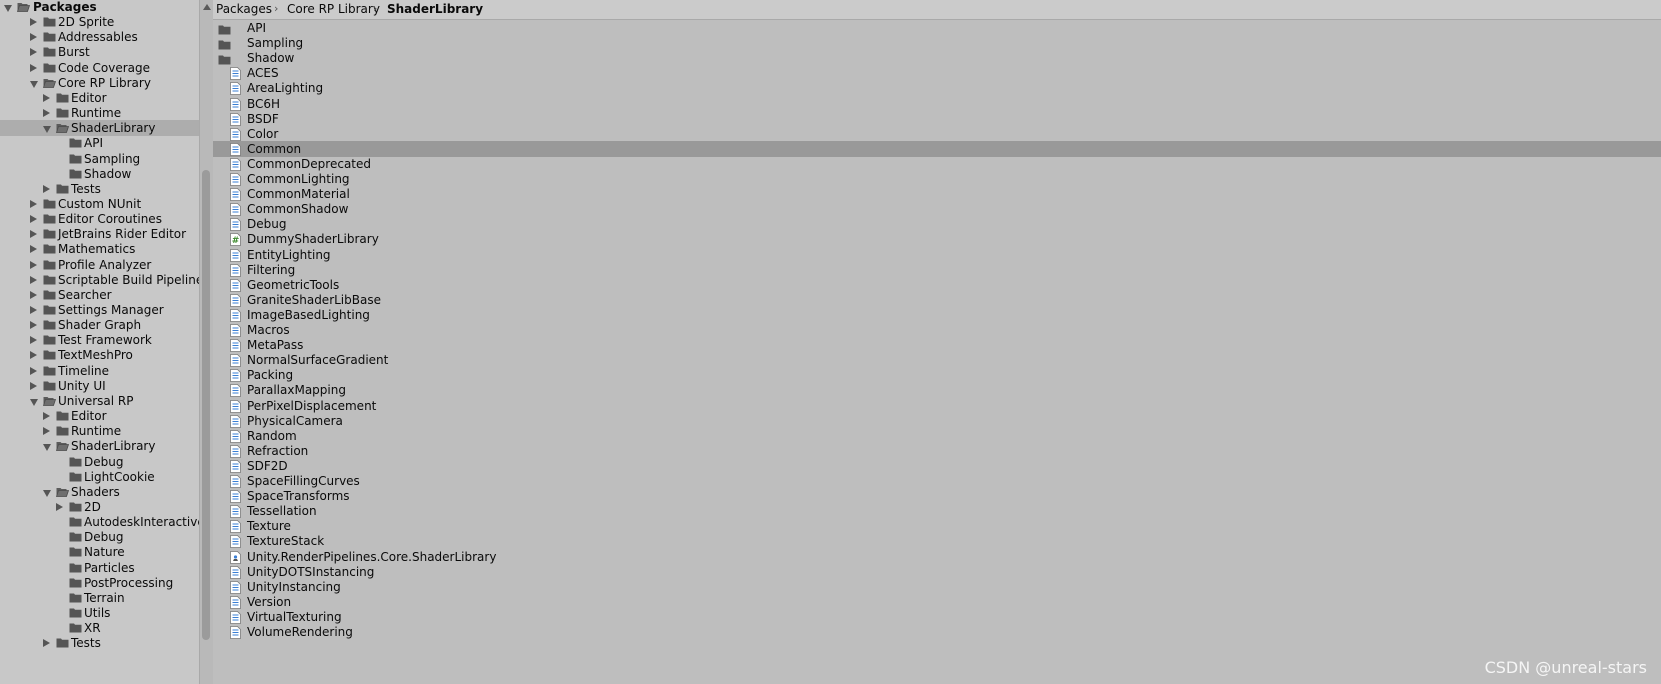 This screenshot has height=684, width=1661. What do you see at coordinates (937, 496) in the screenshot?
I see `file-item-spacetransforms: SpaceTransforms` at bounding box center [937, 496].